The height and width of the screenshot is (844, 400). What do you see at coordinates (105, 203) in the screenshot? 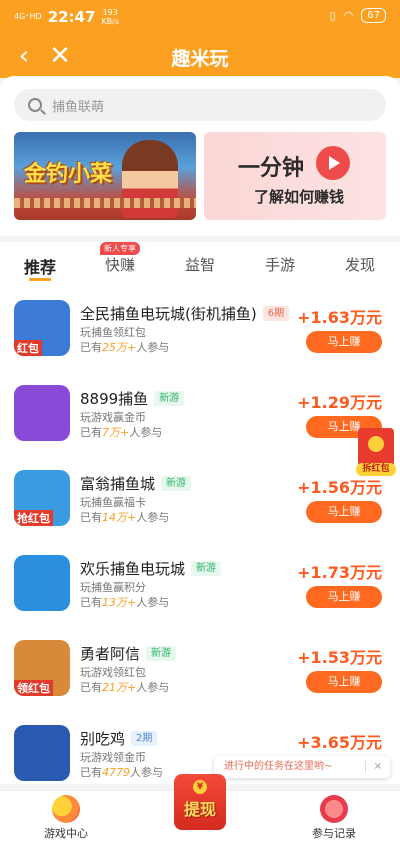
I see `banner-railing` at bounding box center [105, 203].